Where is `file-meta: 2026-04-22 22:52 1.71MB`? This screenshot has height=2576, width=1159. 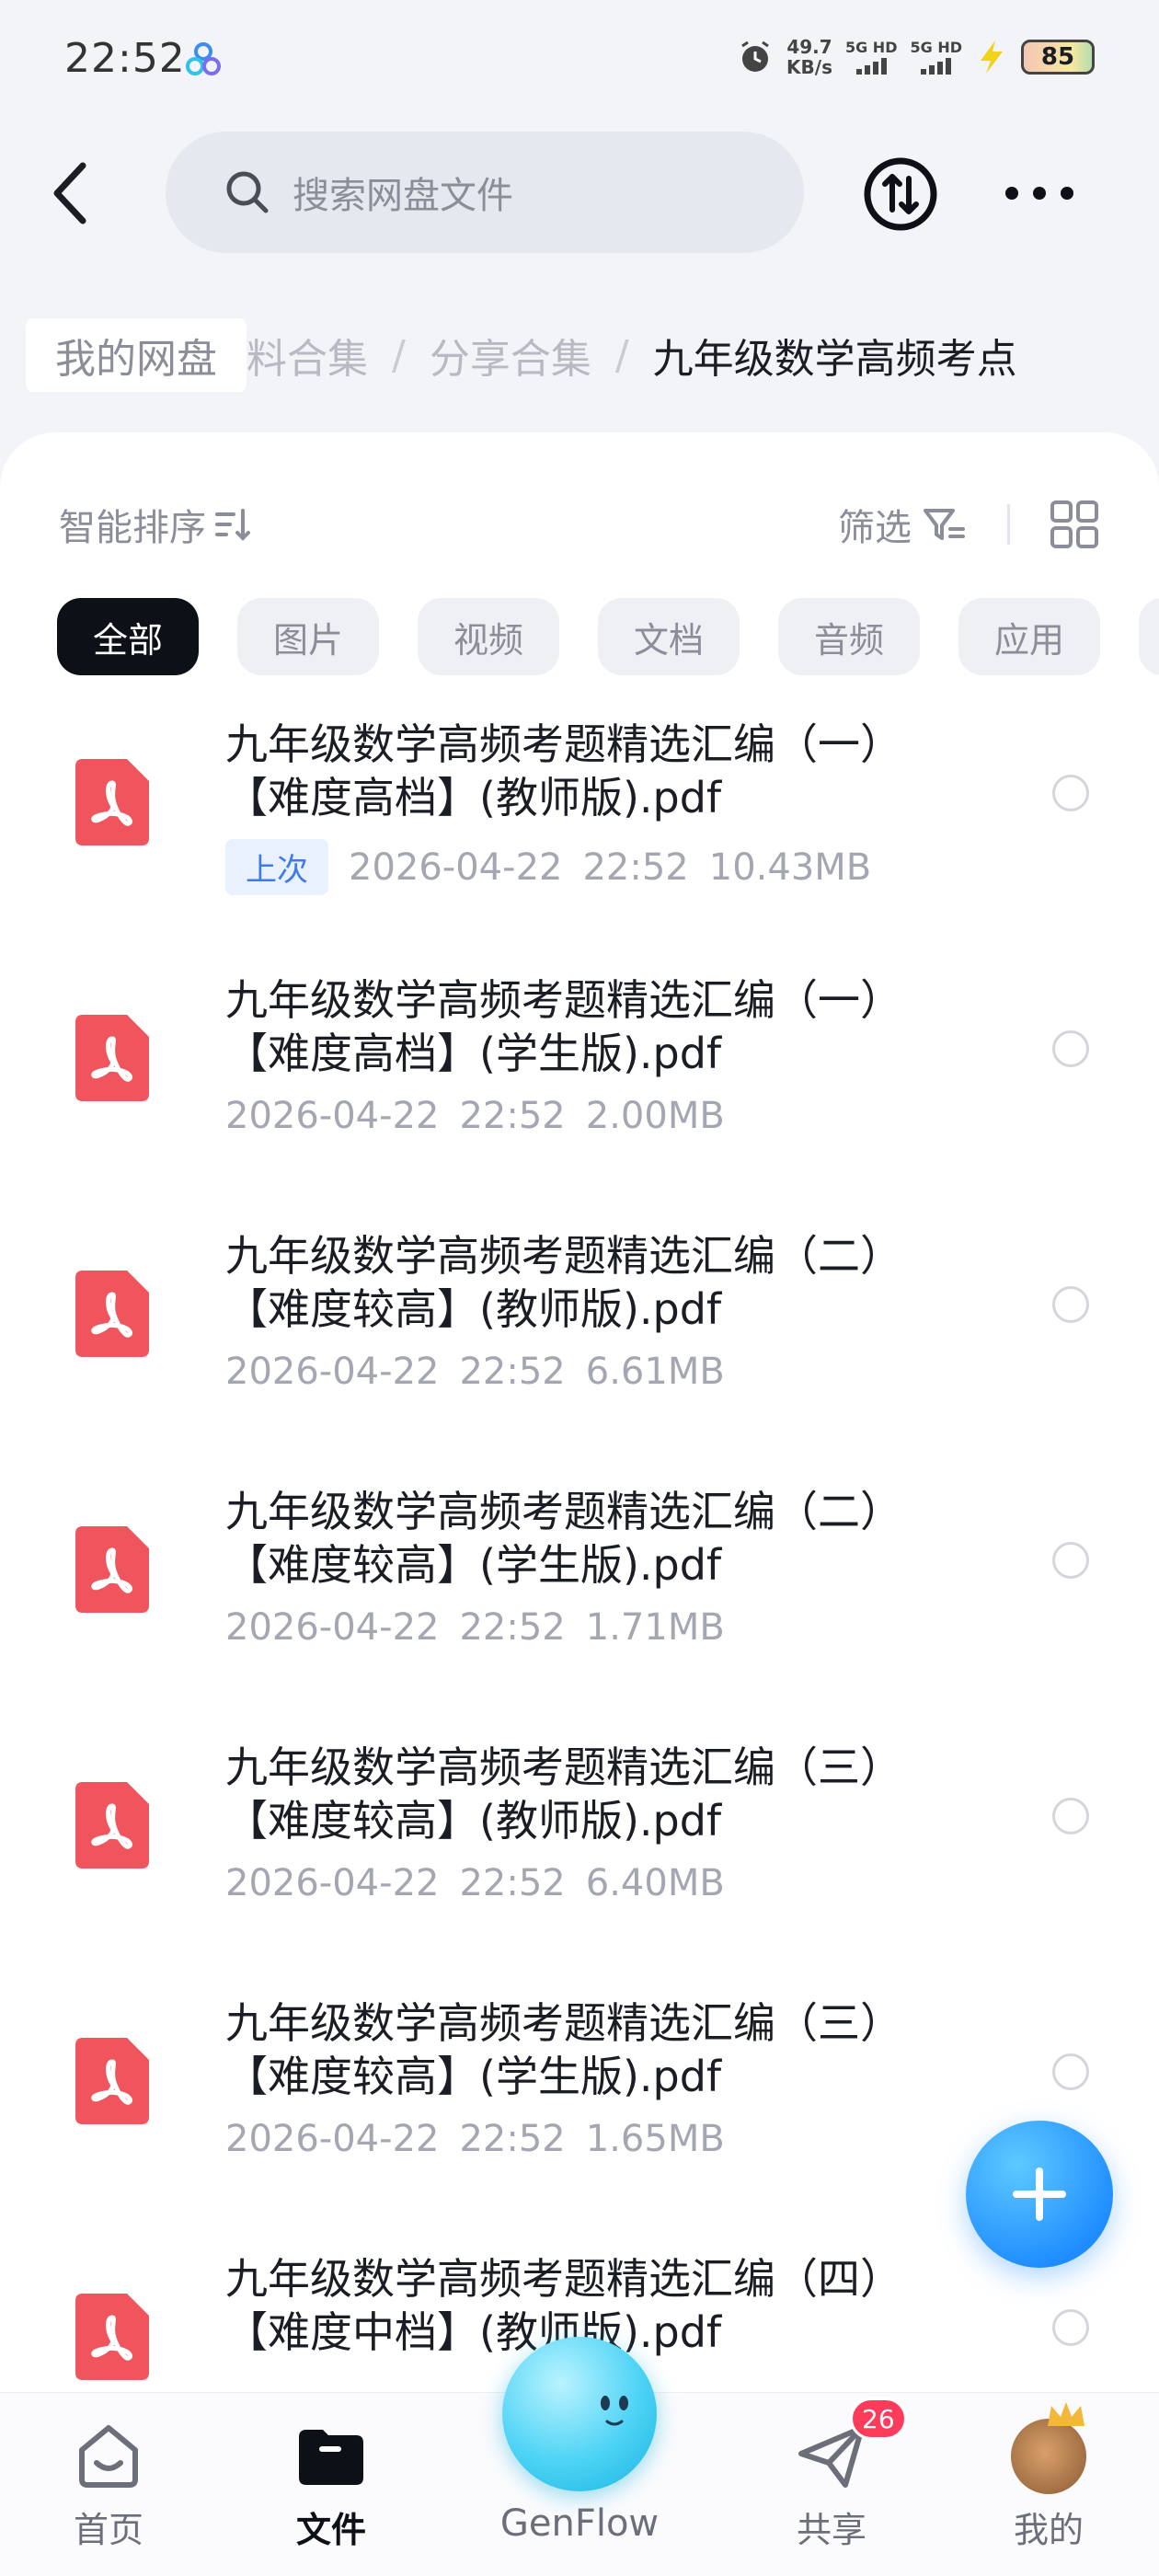 file-meta: 2026-04-22 22:52 1.71MB is located at coordinates (475, 1627).